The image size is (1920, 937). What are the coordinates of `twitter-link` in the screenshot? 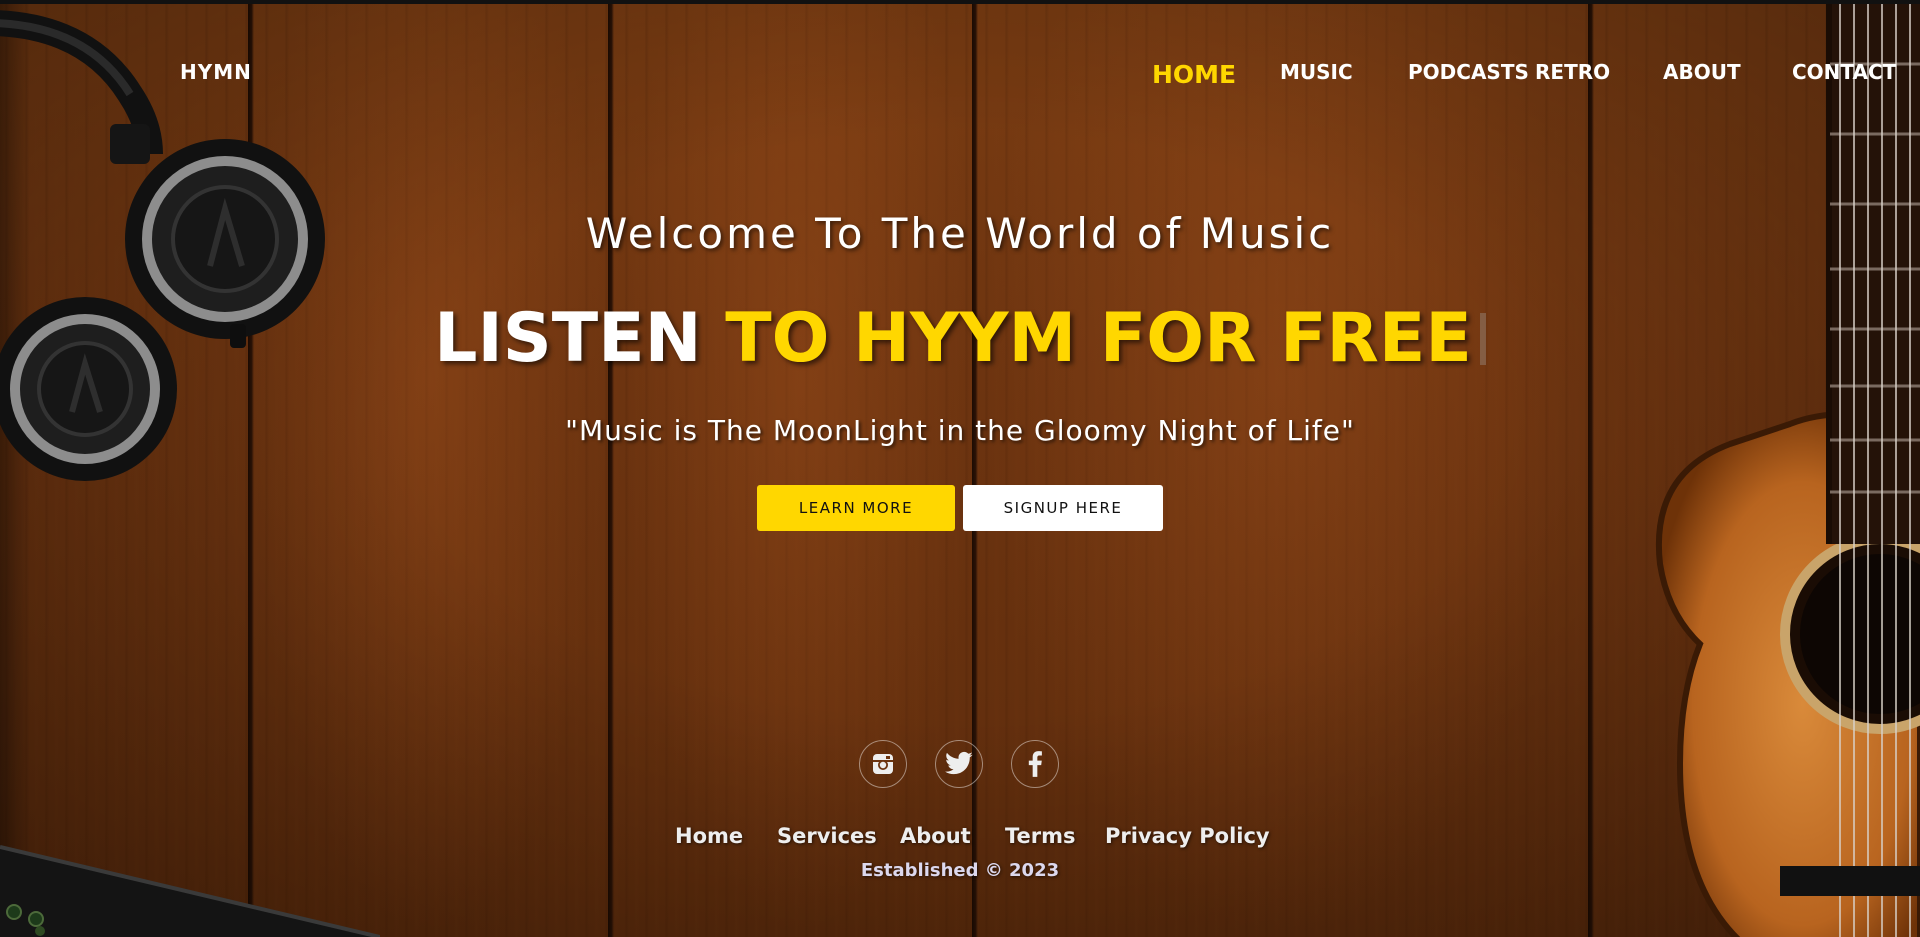 It's located at (959, 764).